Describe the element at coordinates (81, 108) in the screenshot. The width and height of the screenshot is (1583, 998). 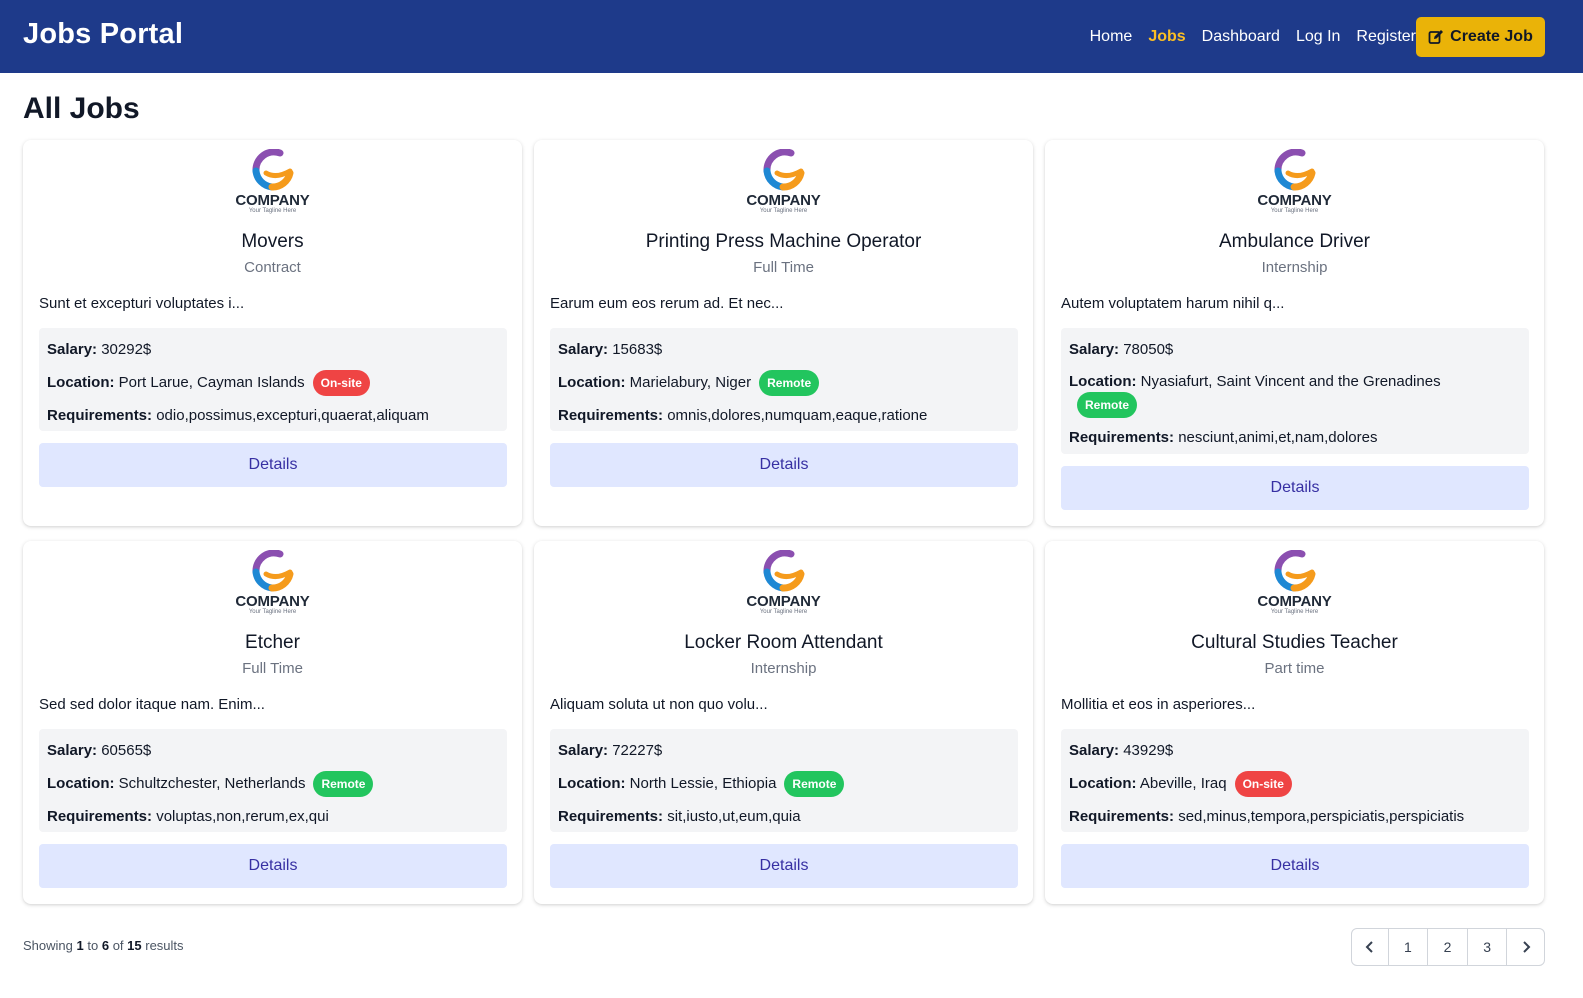
I see `page-title: All Jobs` at that location.